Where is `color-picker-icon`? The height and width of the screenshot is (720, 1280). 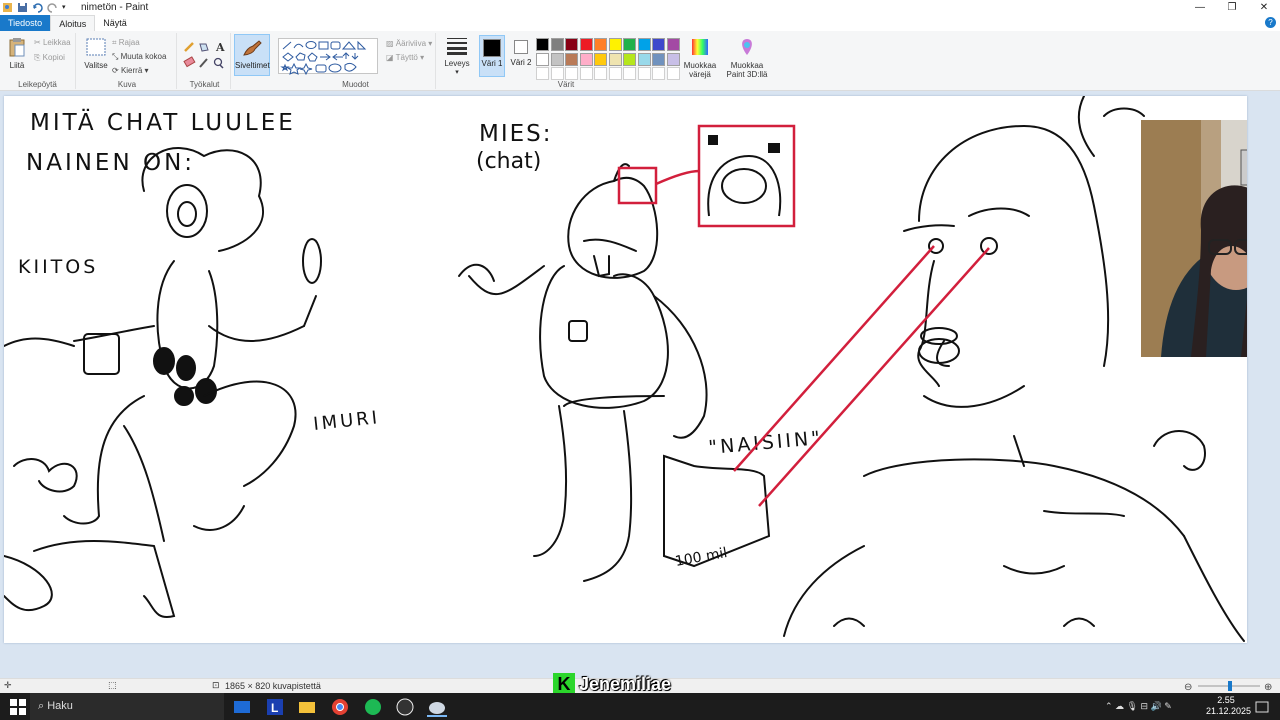 color-picker-icon is located at coordinates (203, 63).